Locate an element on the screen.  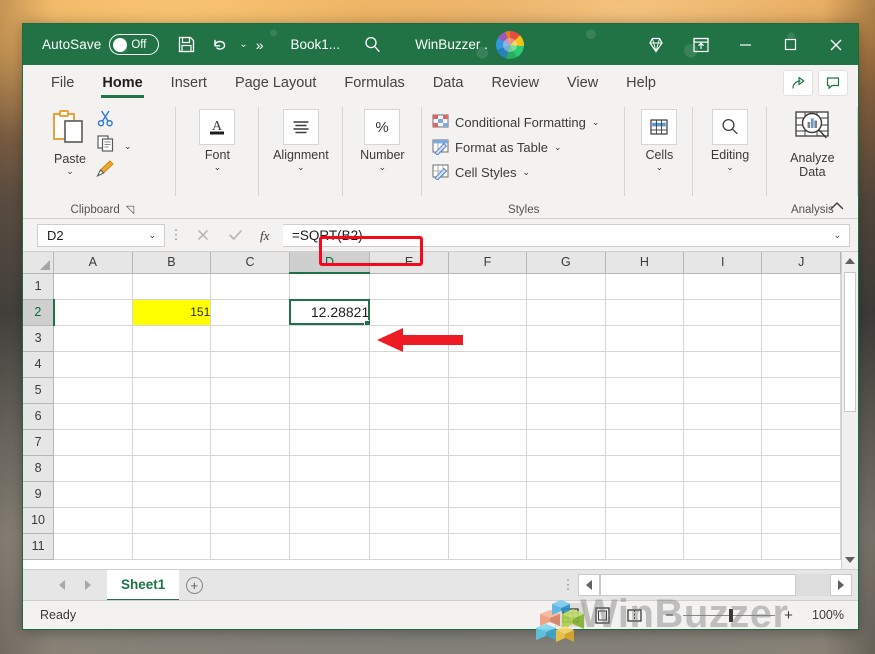
conditional-formatting-button: Conditional Formatting ⌄ is located at coordinates (515, 122).